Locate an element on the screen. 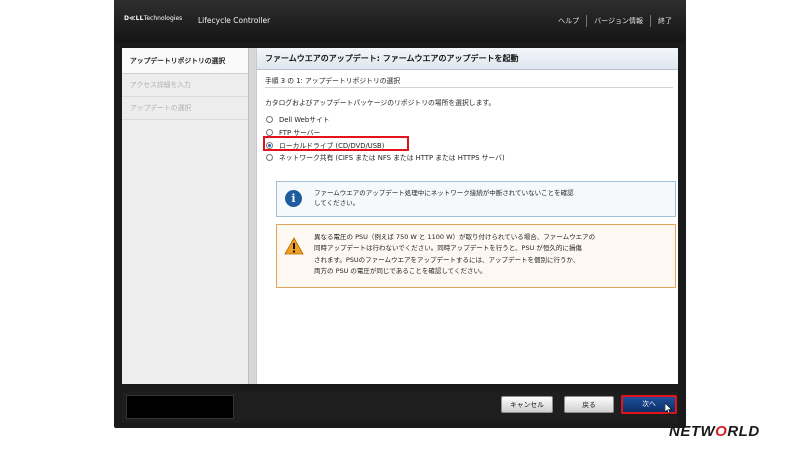  top-nav: ヘルプ バージョン情報 終了 is located at coordinates (615, 21).